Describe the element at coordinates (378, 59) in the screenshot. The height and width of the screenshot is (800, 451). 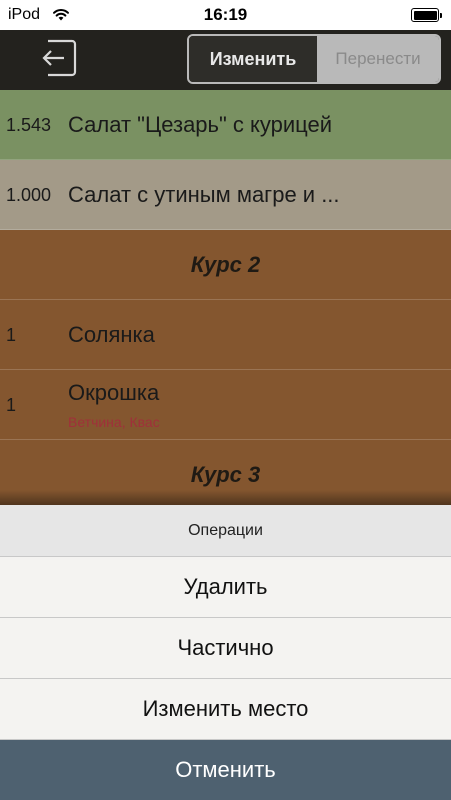
I see `segment-move: Перенести` at that location.